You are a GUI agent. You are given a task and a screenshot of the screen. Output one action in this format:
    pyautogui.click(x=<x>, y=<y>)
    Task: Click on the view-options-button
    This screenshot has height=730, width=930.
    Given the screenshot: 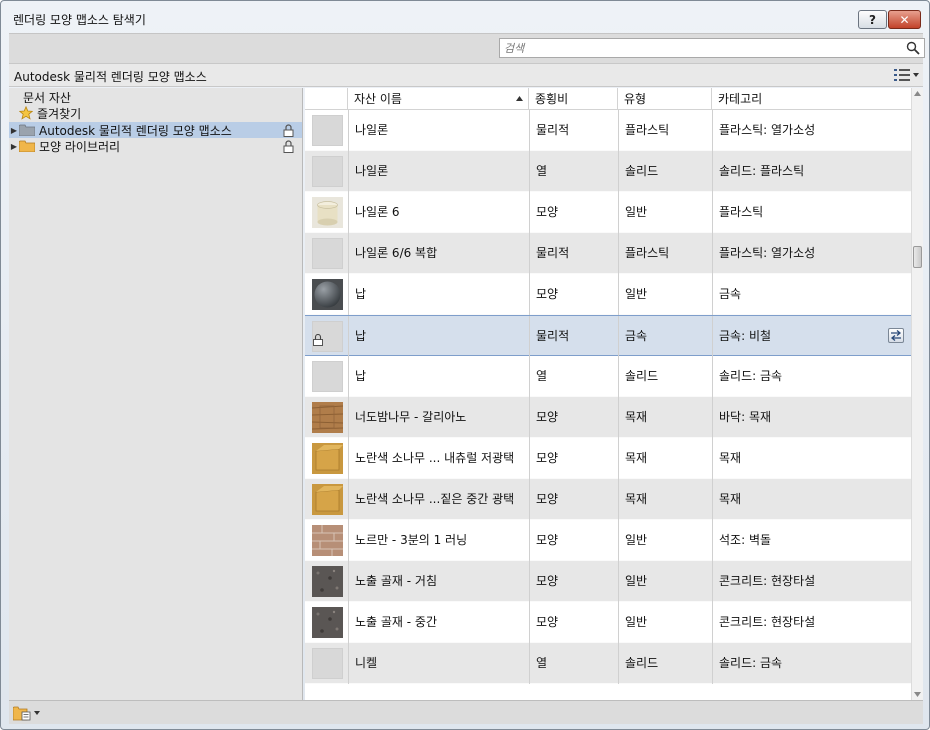 What is the action you would take?
    pyautogui.click(x=904, y=75)
    